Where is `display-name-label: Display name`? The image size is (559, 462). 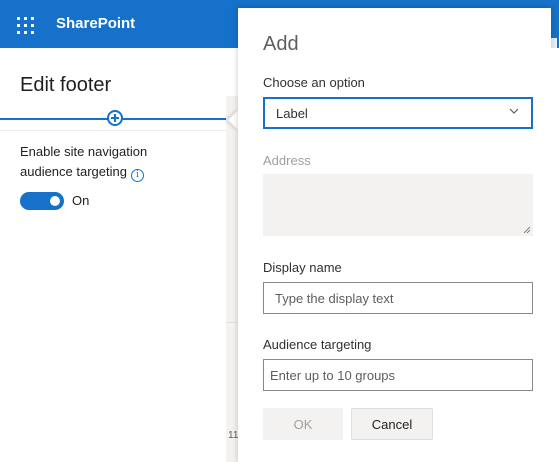
display-name-label: Display name is located at coordinates (302, 267).